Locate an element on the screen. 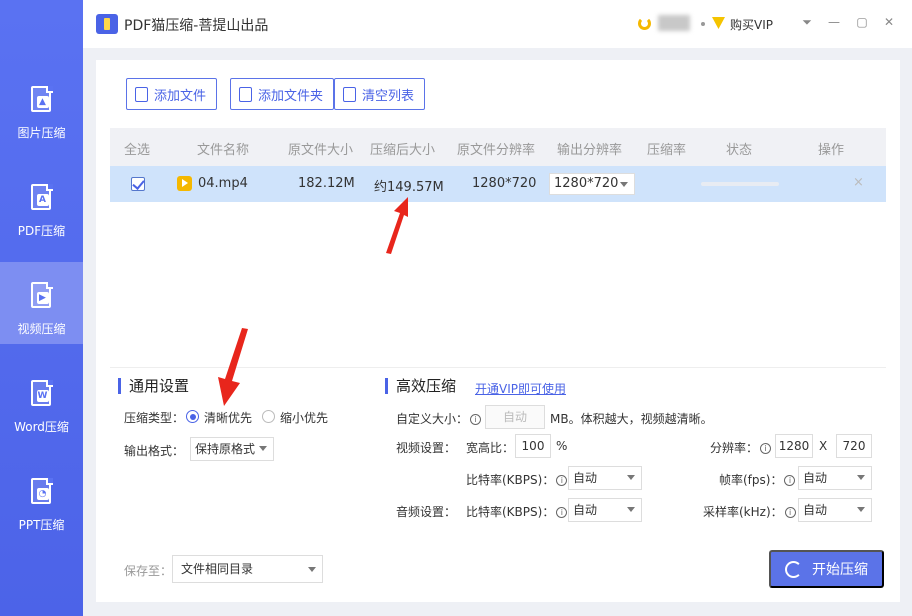 This screenshot has height=616, width=912. ratio-header: 压缩率 is located at coordinates (667, 150).